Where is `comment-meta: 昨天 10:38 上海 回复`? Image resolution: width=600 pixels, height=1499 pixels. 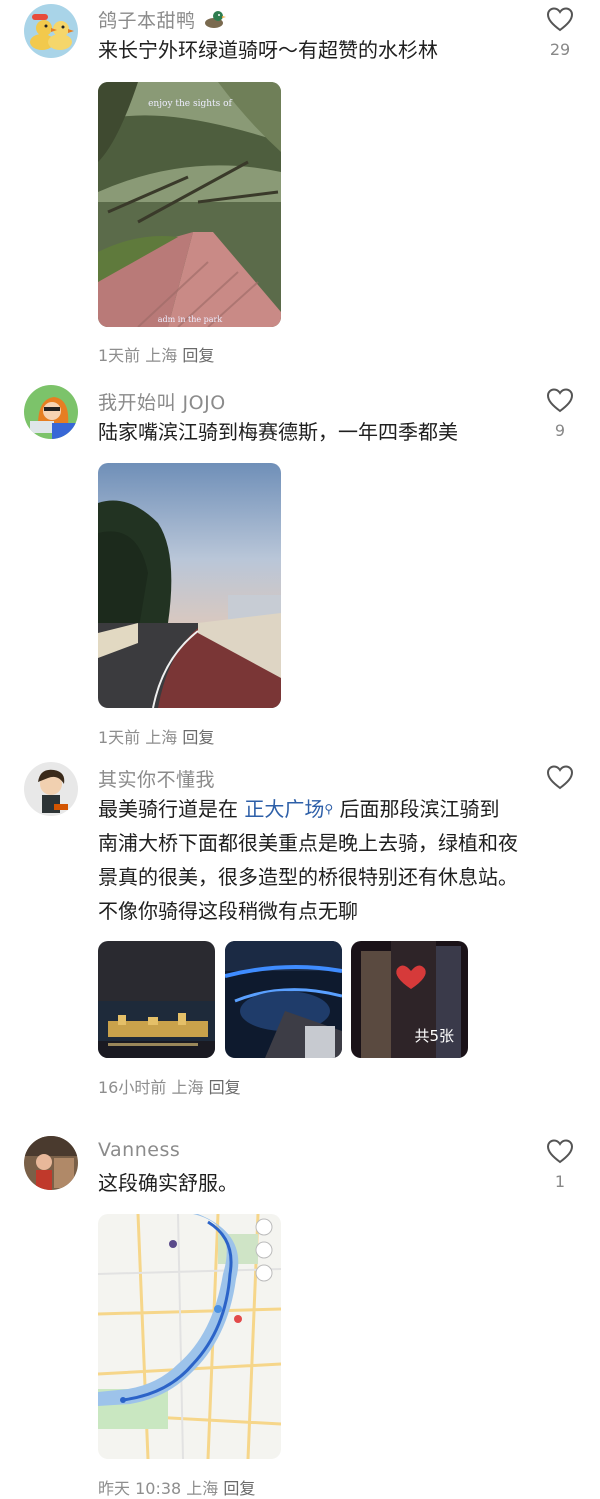 comment-meta: 昨天 10:38 上海 回复 is located at coordinates (176, 1487).